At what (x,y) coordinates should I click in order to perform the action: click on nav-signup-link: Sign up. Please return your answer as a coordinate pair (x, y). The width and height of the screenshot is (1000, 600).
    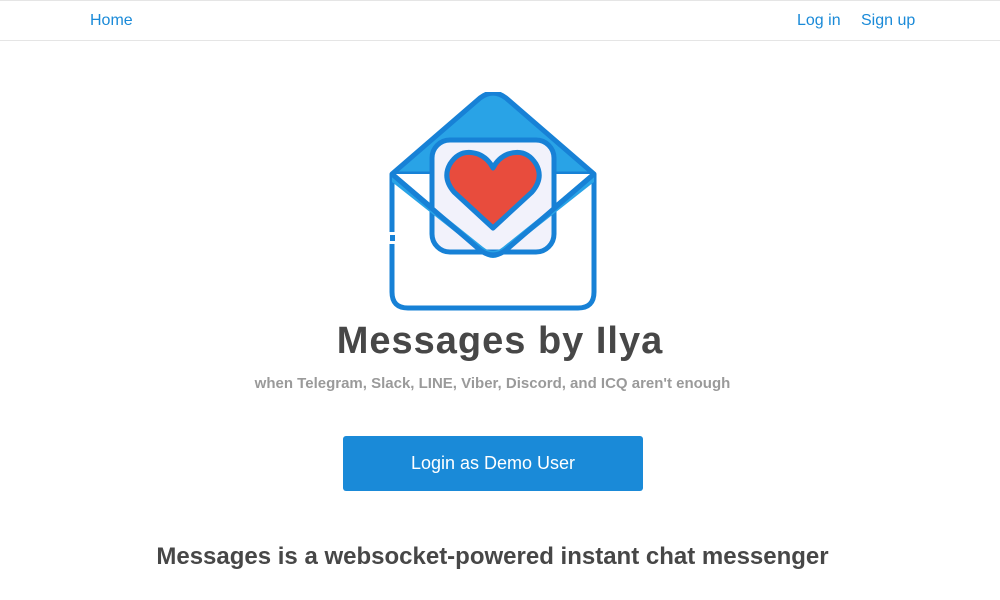
    Looking at the image, I should click on (888, 21).